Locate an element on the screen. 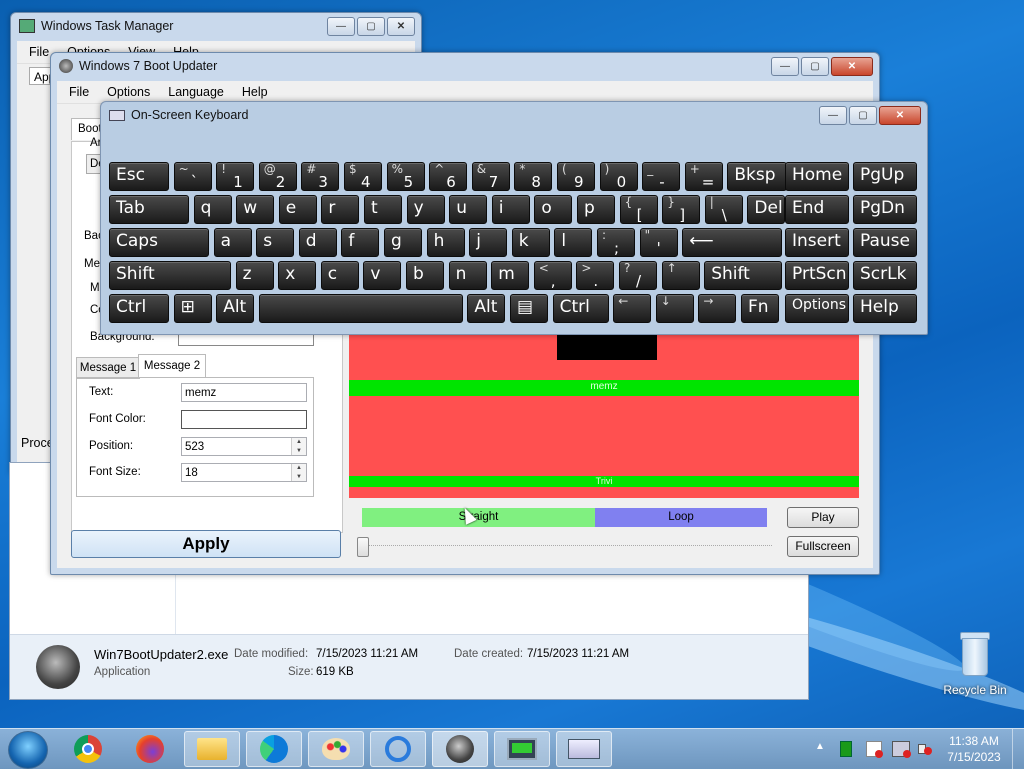  key-: → is located at coordinates (717, 308).